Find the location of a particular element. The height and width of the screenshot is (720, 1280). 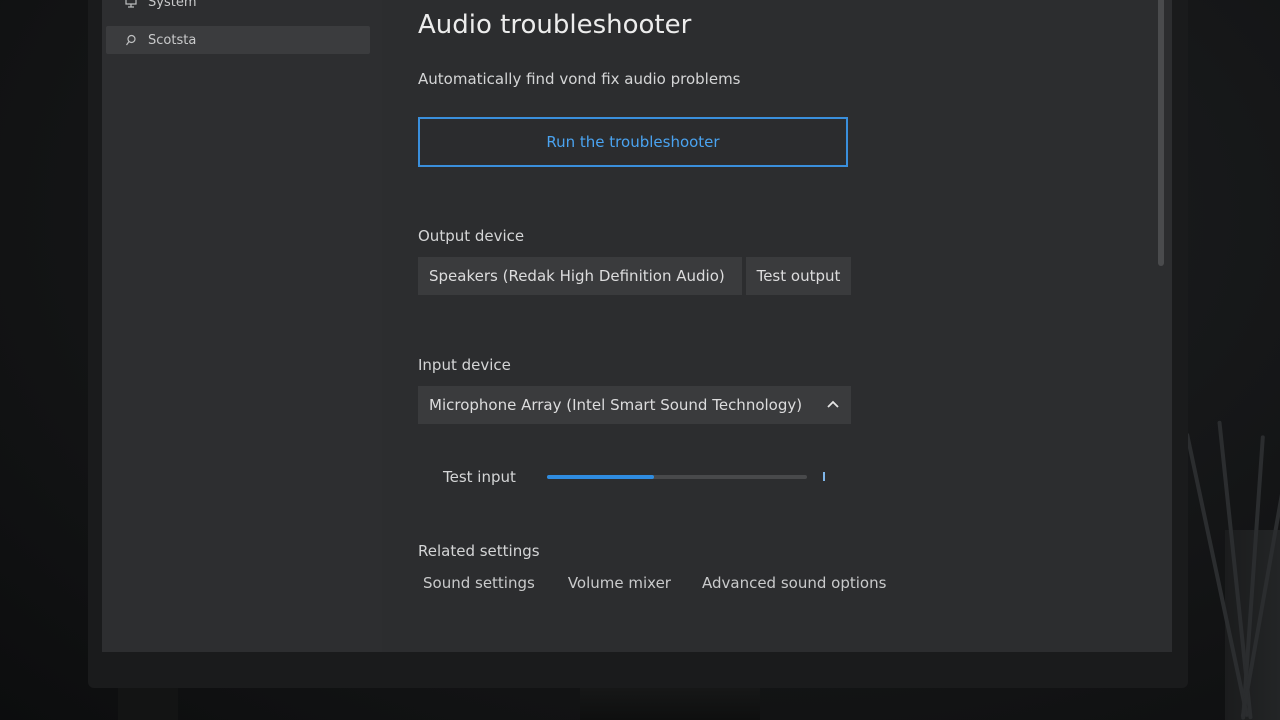

run-troubleshooter-button: Run the troubleshooter is located at coordinates (633, 142).